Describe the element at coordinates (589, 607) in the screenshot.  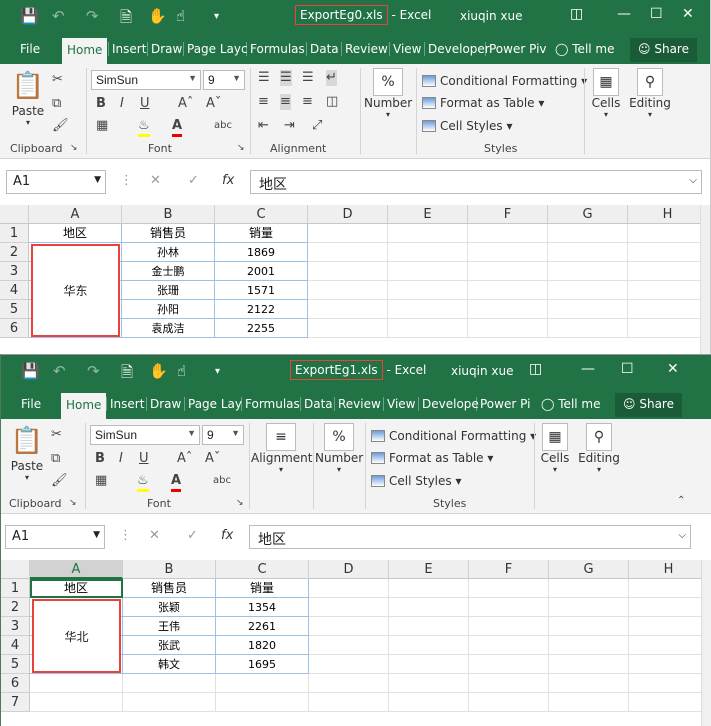
I see `cell-g2` at that location.